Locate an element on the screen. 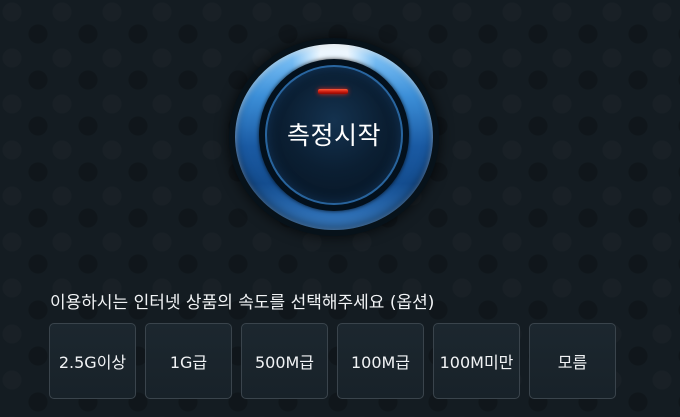 The height and width of the screenshot is (417, 680). speed-option-100m: 100M급 is located at coordinates (380, 361).